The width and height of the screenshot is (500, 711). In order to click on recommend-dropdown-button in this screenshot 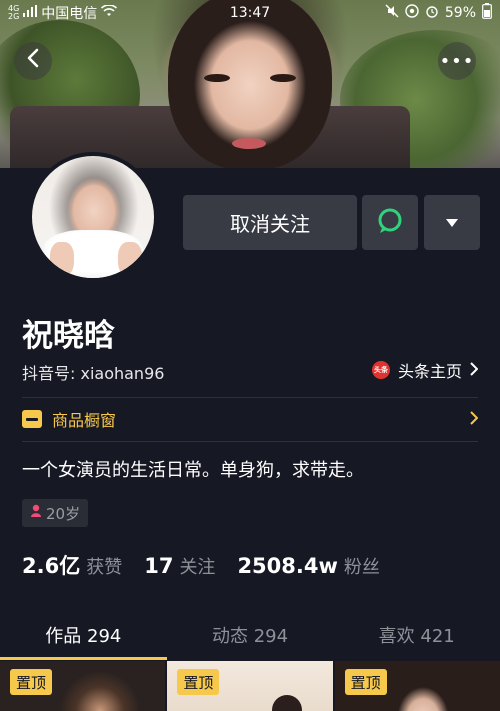, I will do `click(452, 222)`.